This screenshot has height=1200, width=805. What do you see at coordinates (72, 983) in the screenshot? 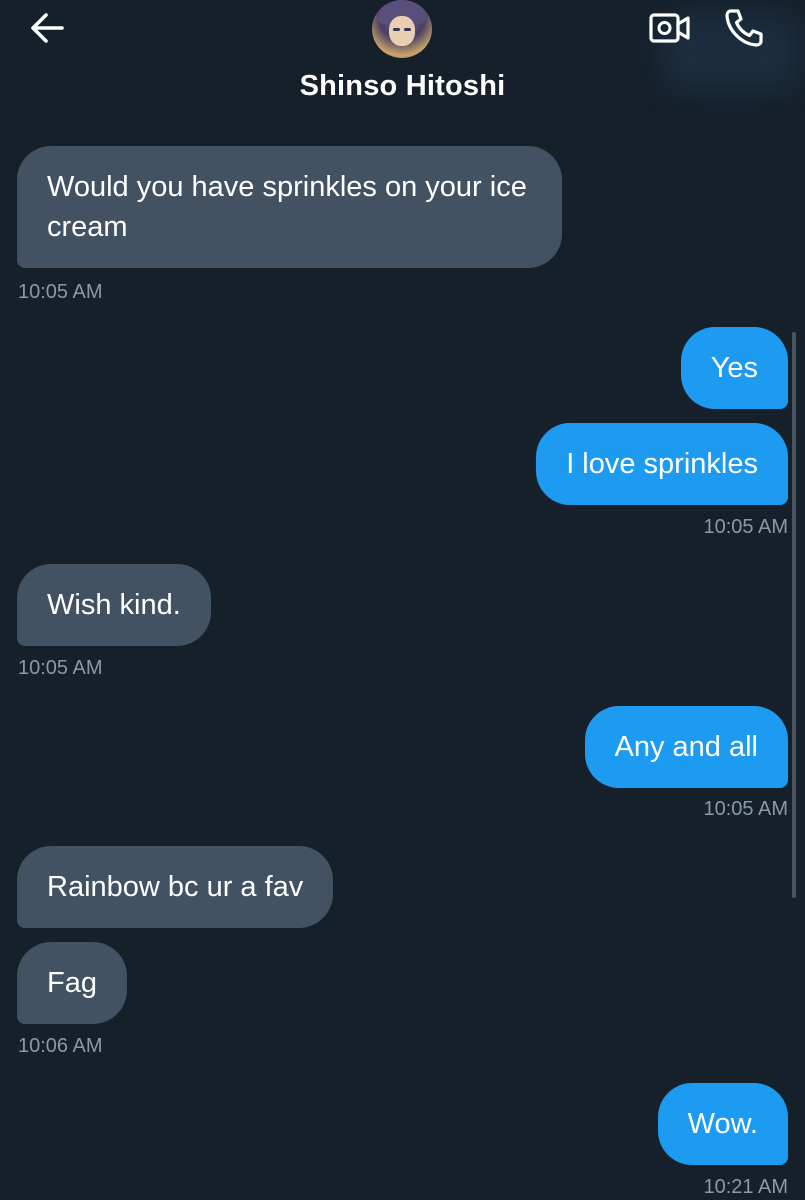
I see `message-bubble-incoming: Fag` at bounding box center [72, 983].